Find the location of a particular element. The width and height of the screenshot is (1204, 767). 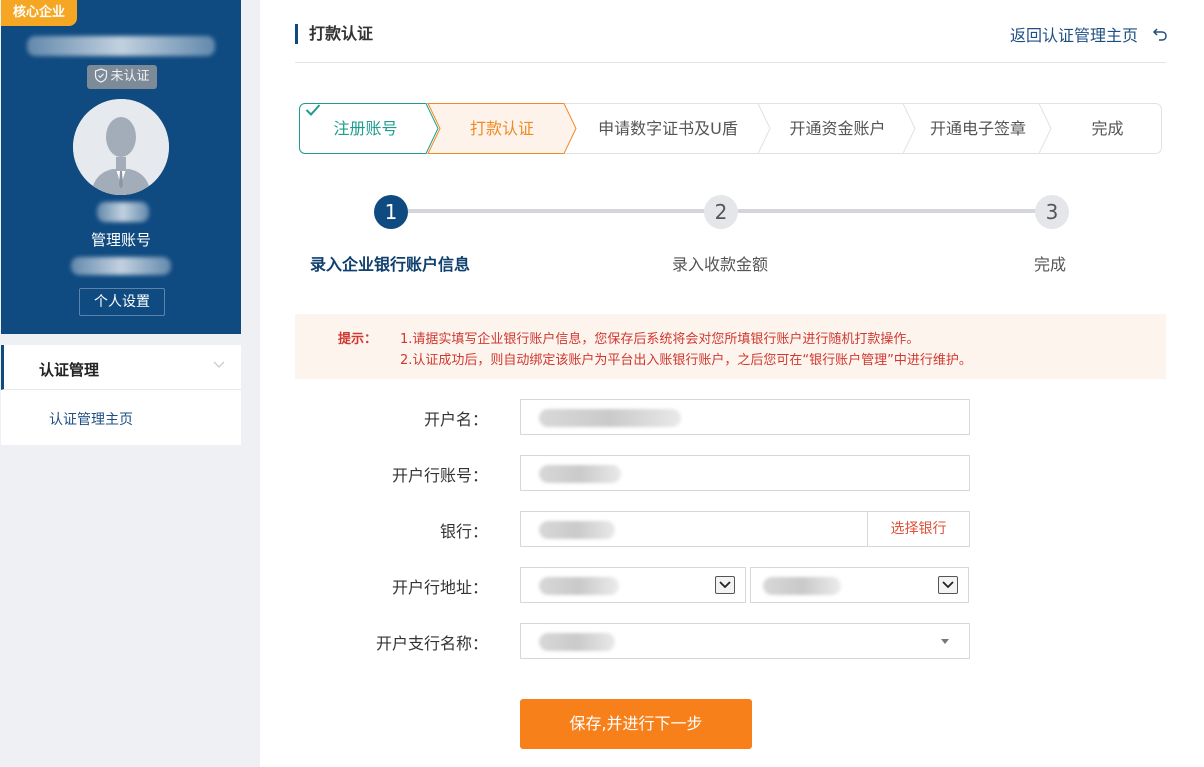

city-select is located at coordinates (859, 585).